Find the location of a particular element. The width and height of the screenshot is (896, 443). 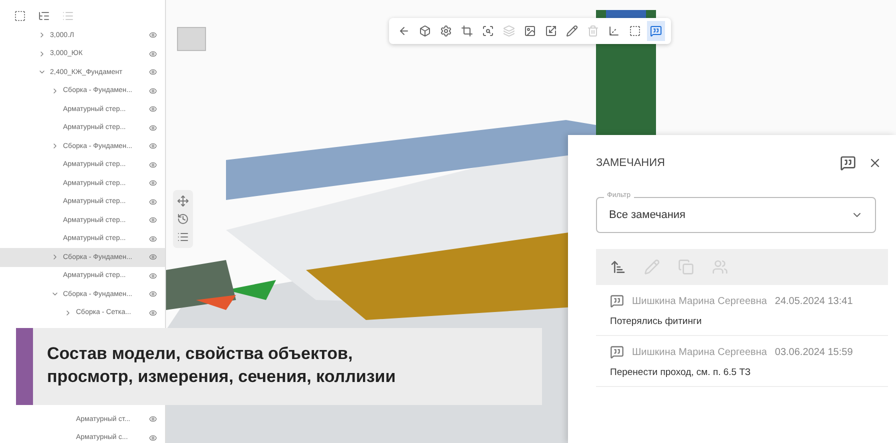

layers-icon is located at coordinates (509, 31).